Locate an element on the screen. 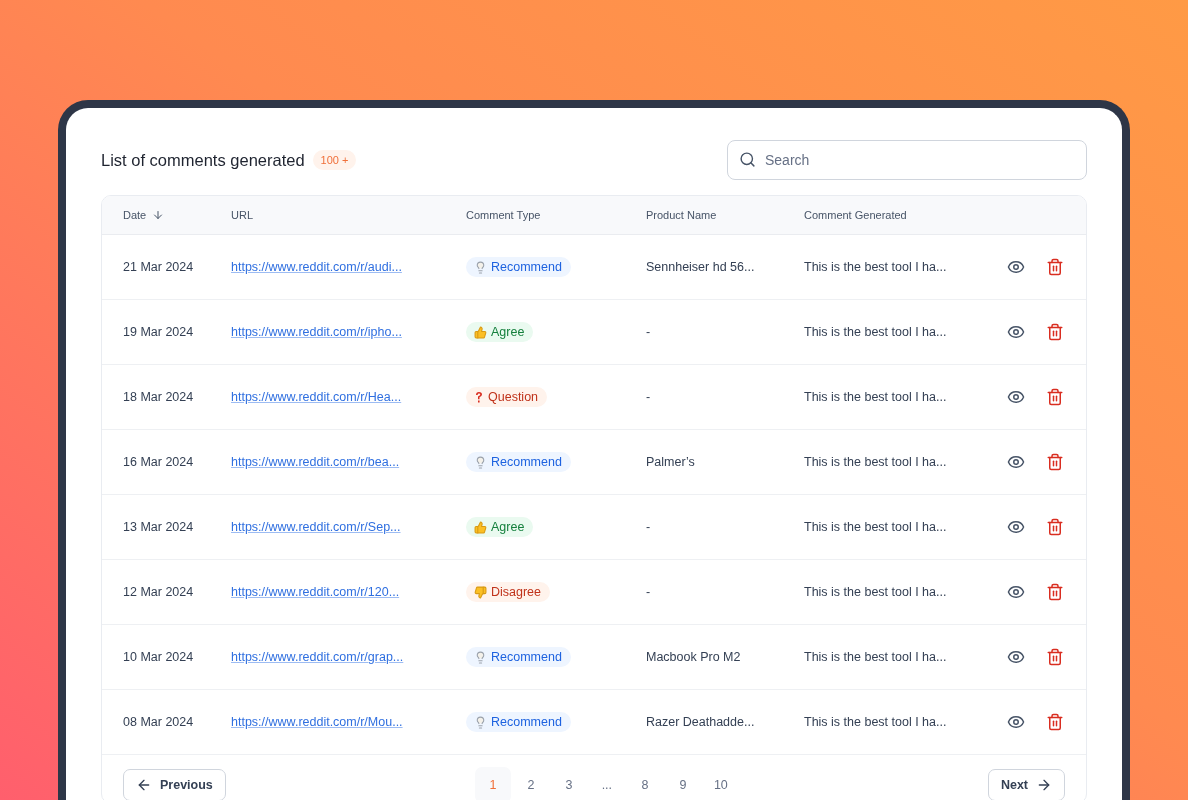  arrow-left-icon is located at coordinates (144, 785).